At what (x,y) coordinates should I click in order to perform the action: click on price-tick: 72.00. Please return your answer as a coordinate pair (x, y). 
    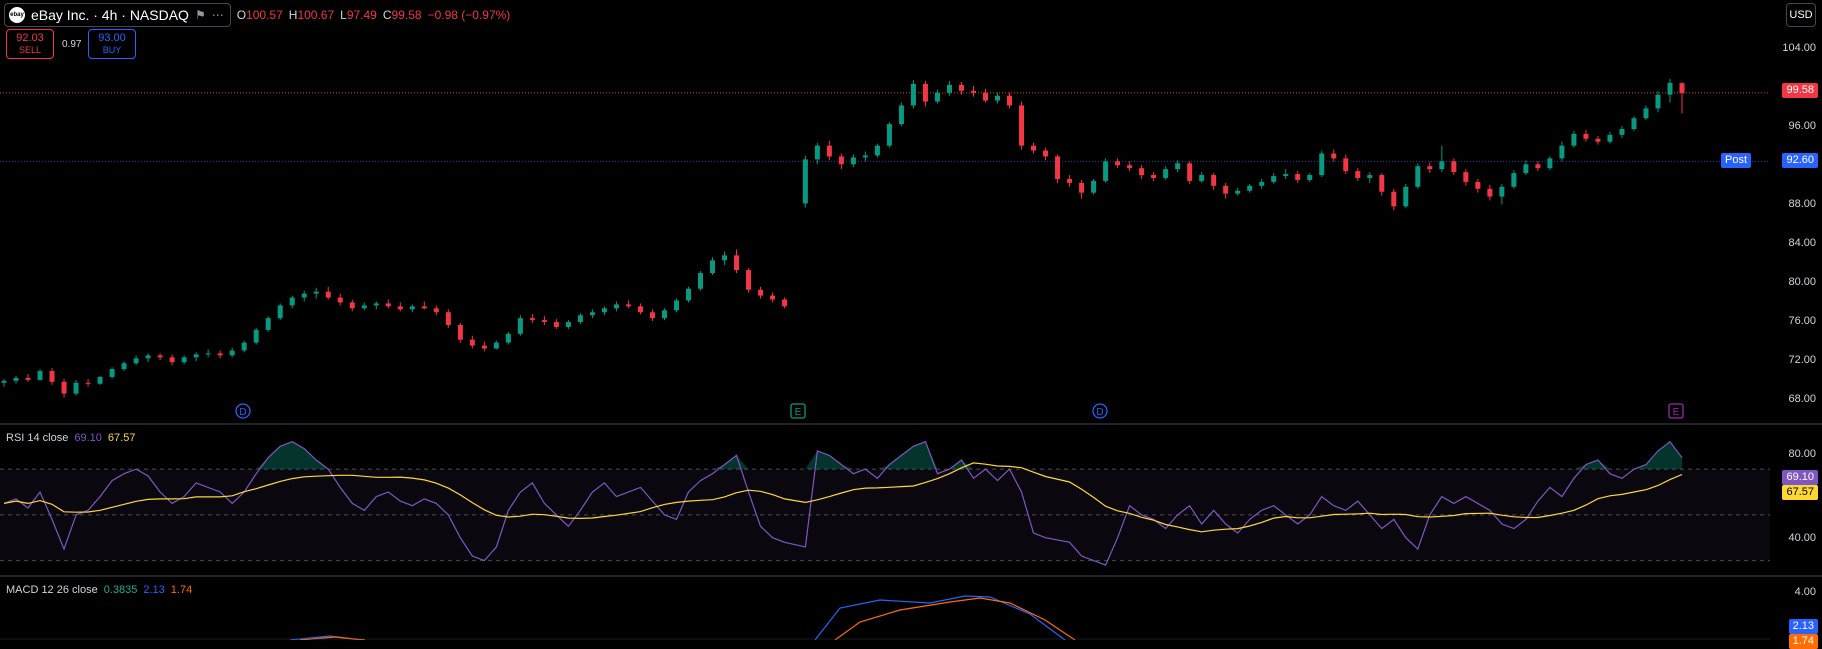
    Looking at the image, I should click on (1802, 360).